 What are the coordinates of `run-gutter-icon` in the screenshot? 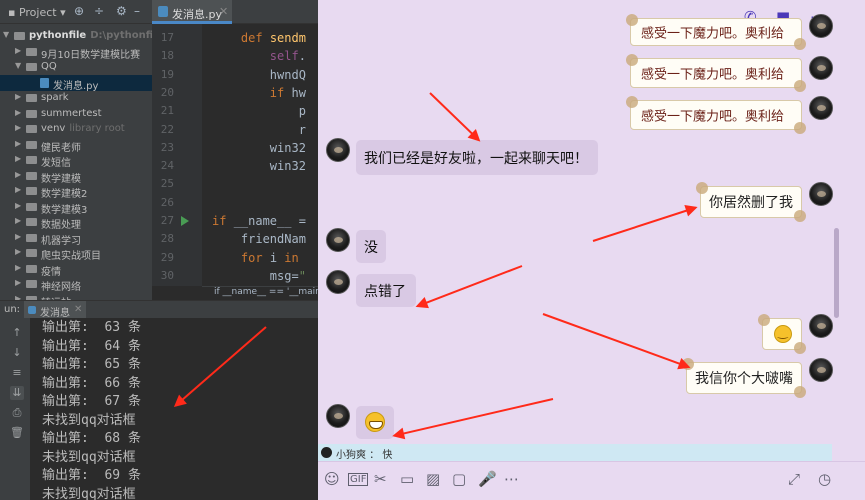 It's located at (185, 221).